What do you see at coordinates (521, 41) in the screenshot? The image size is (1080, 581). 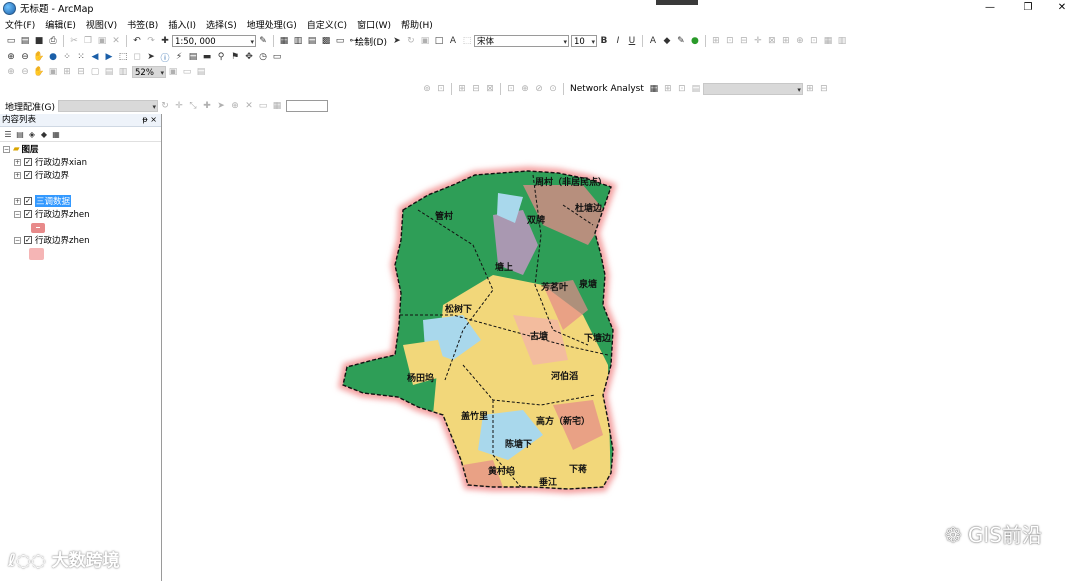 I see `font-combo: 宋体 ▾` at bounding box center [521, 41].